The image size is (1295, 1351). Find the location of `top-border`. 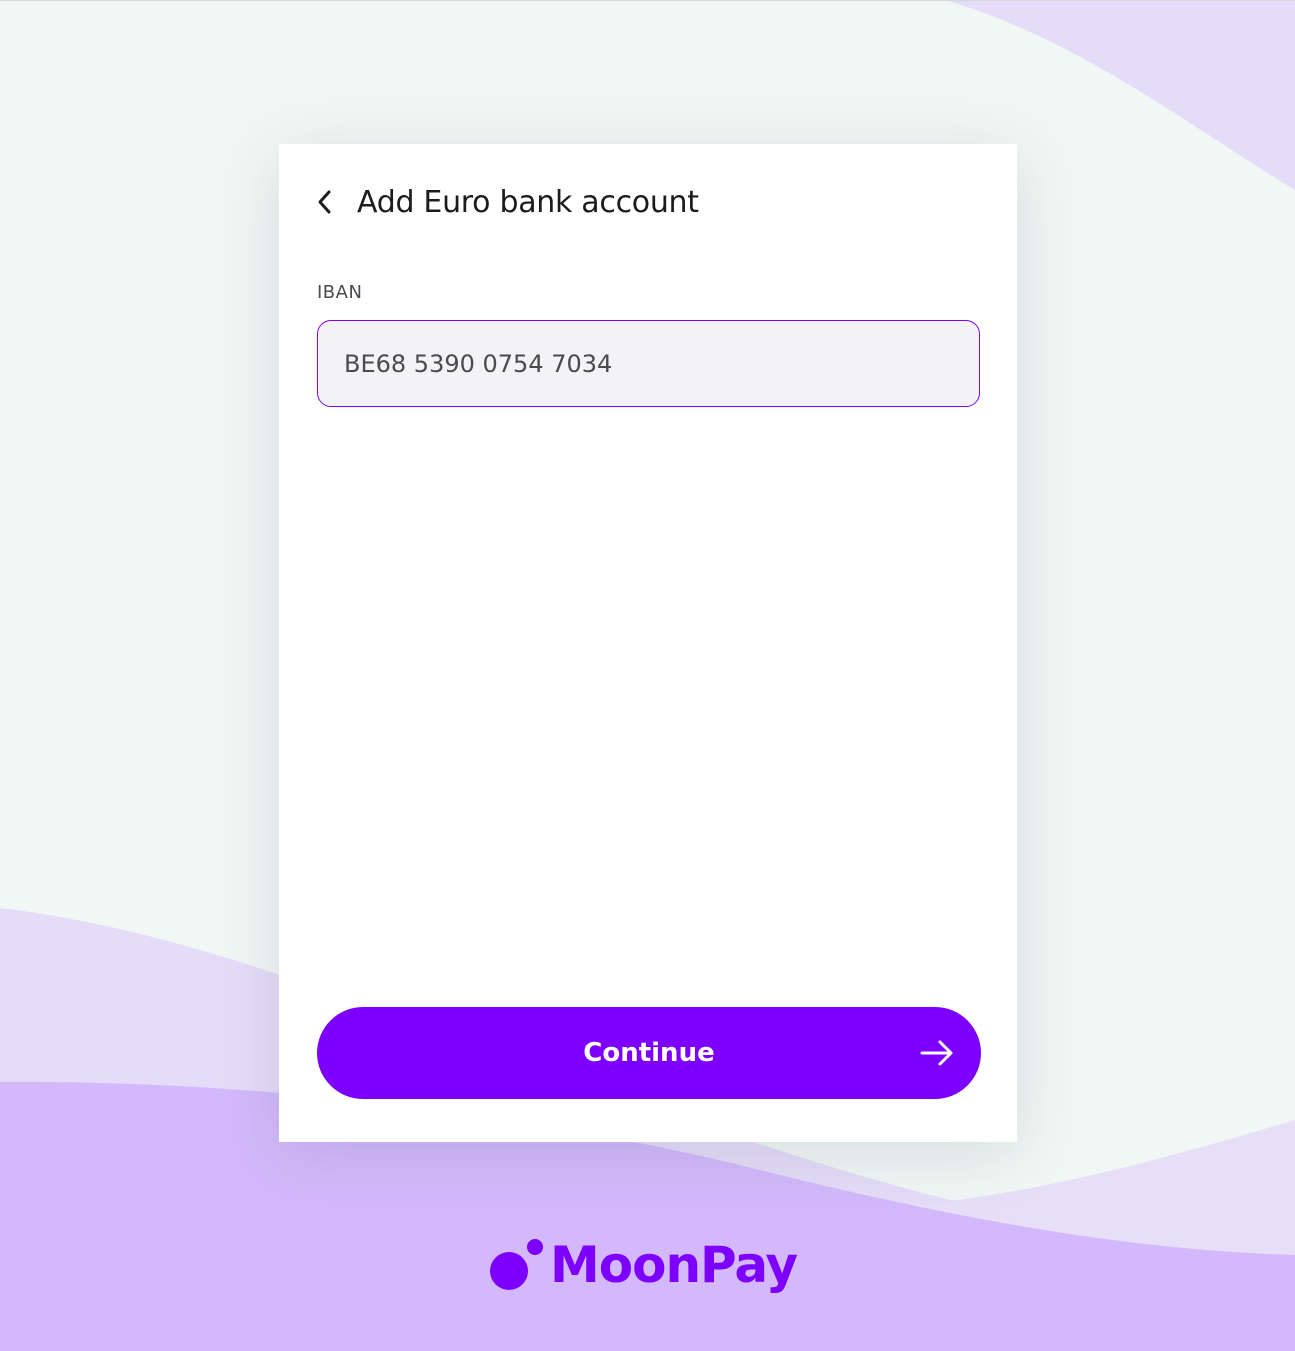

top-border is located at coordinates (647, 0).